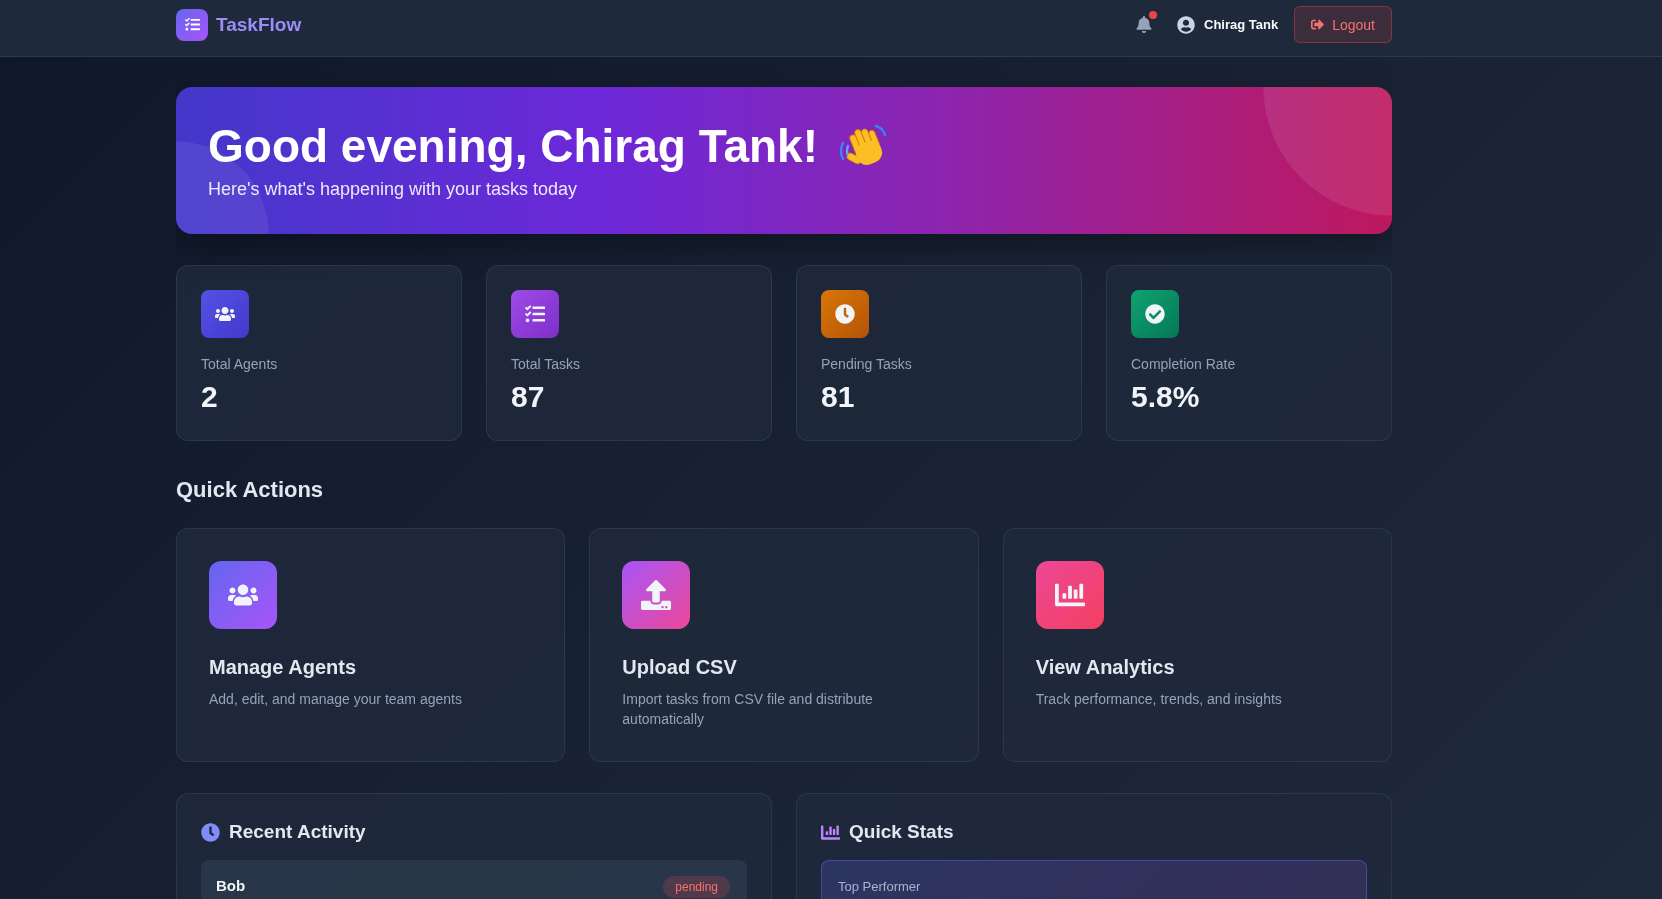  Describe the element at coordinates (696, 887) in the screenshot. I see `status-badge: pending` at that location.